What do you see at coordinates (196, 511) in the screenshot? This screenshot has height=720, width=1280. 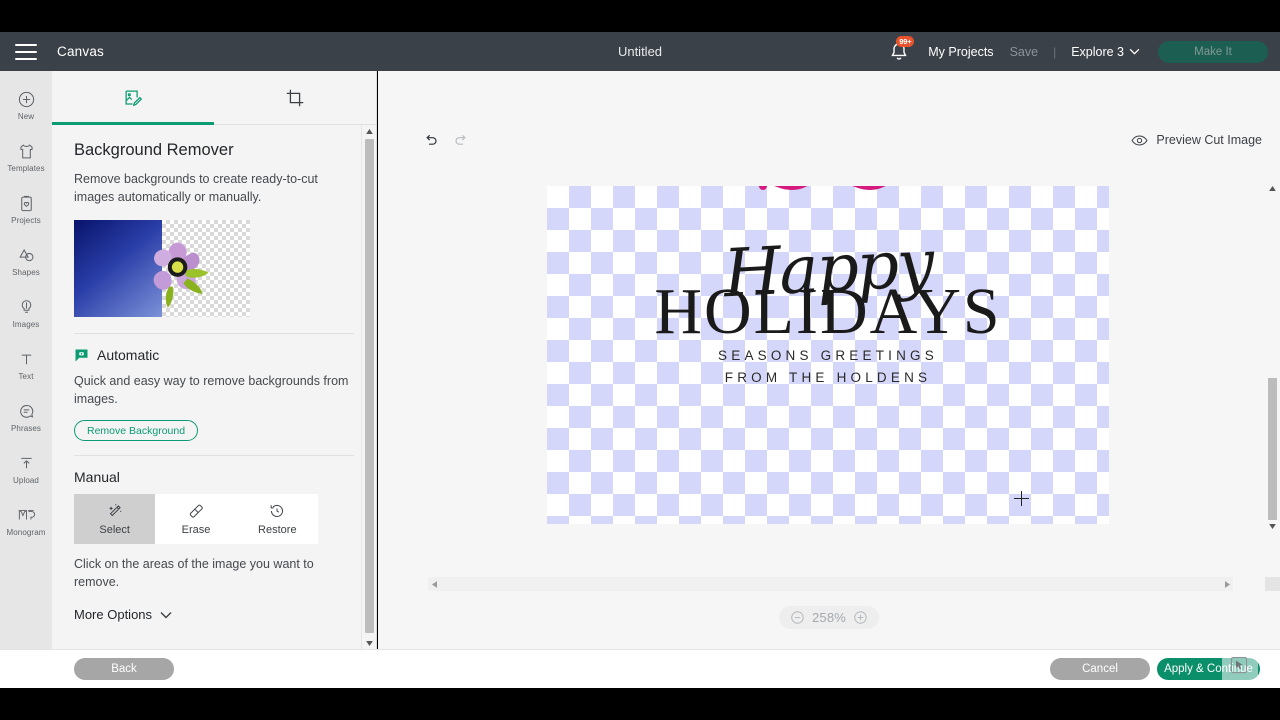 I see `eraser-icon` at bounding box center [196, 511].